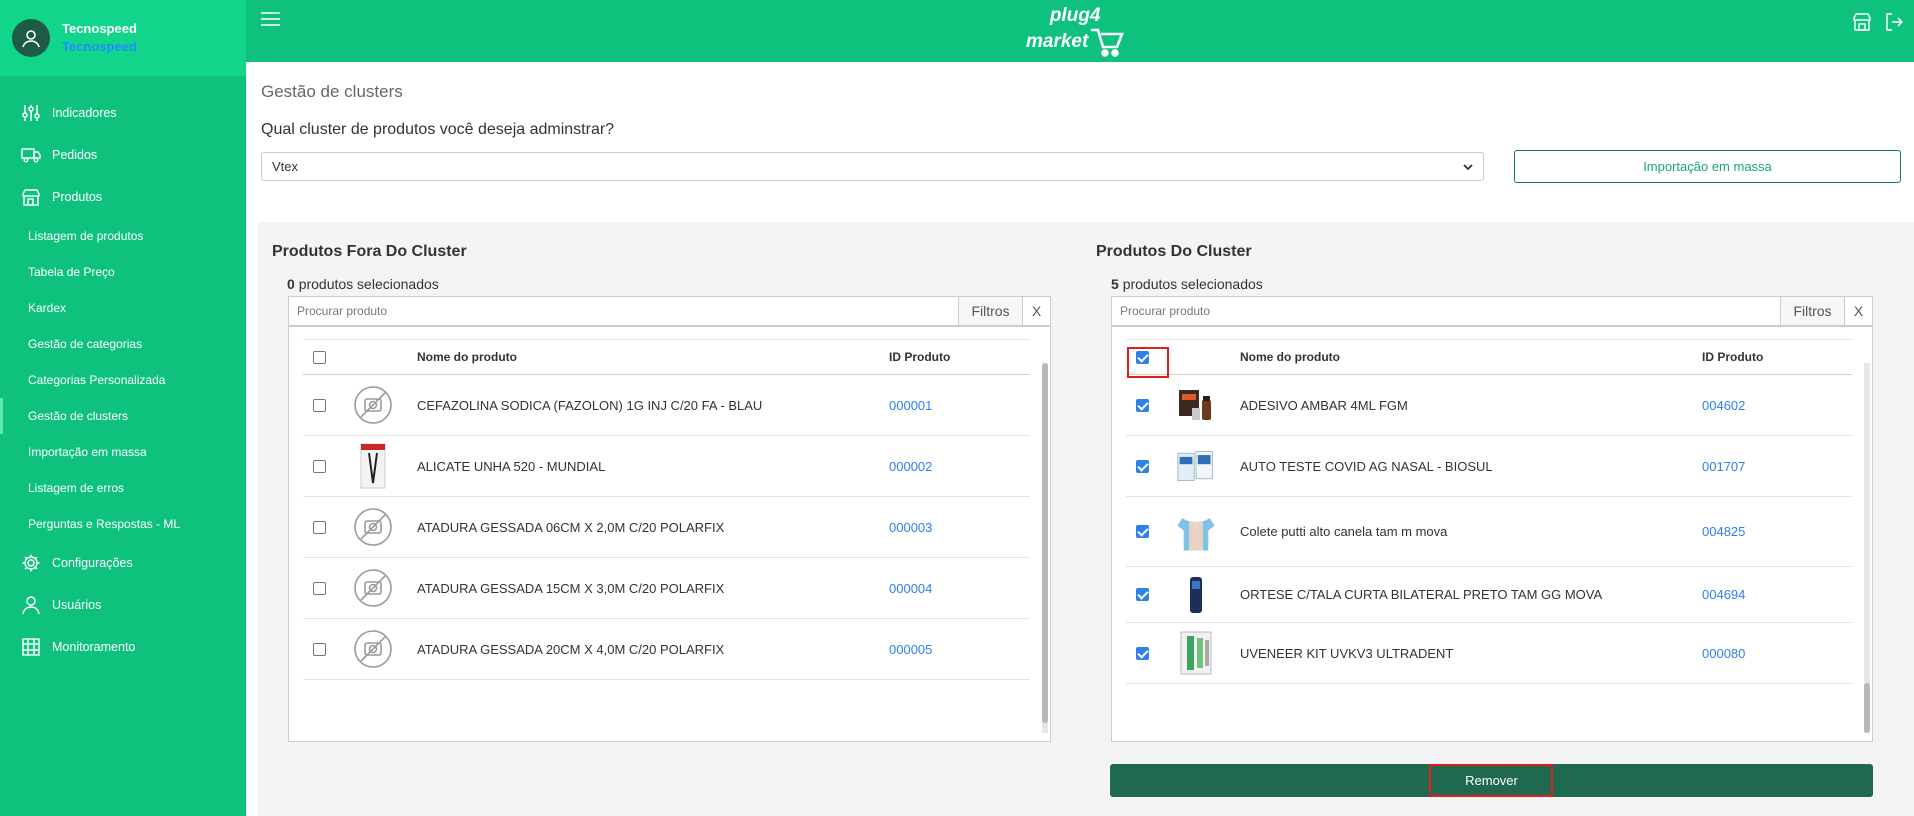 The image size is (1914, 816). Describe the element at coordinates (123, 524) in the screenshot. I see `sidebar-subitem-perguntas-respostas: Perguntas e Respostas - ML` at that location.